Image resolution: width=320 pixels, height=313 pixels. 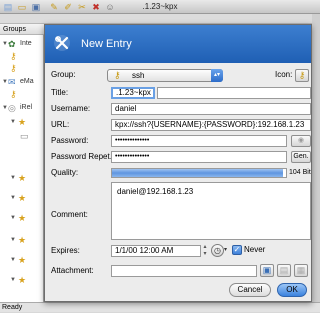 I want to click on main-toolbar: ▤ ▭ ▣ ✎ ✐ ✂ ✖ ☺ .1.23~kpx, so click(x=160, y=7).